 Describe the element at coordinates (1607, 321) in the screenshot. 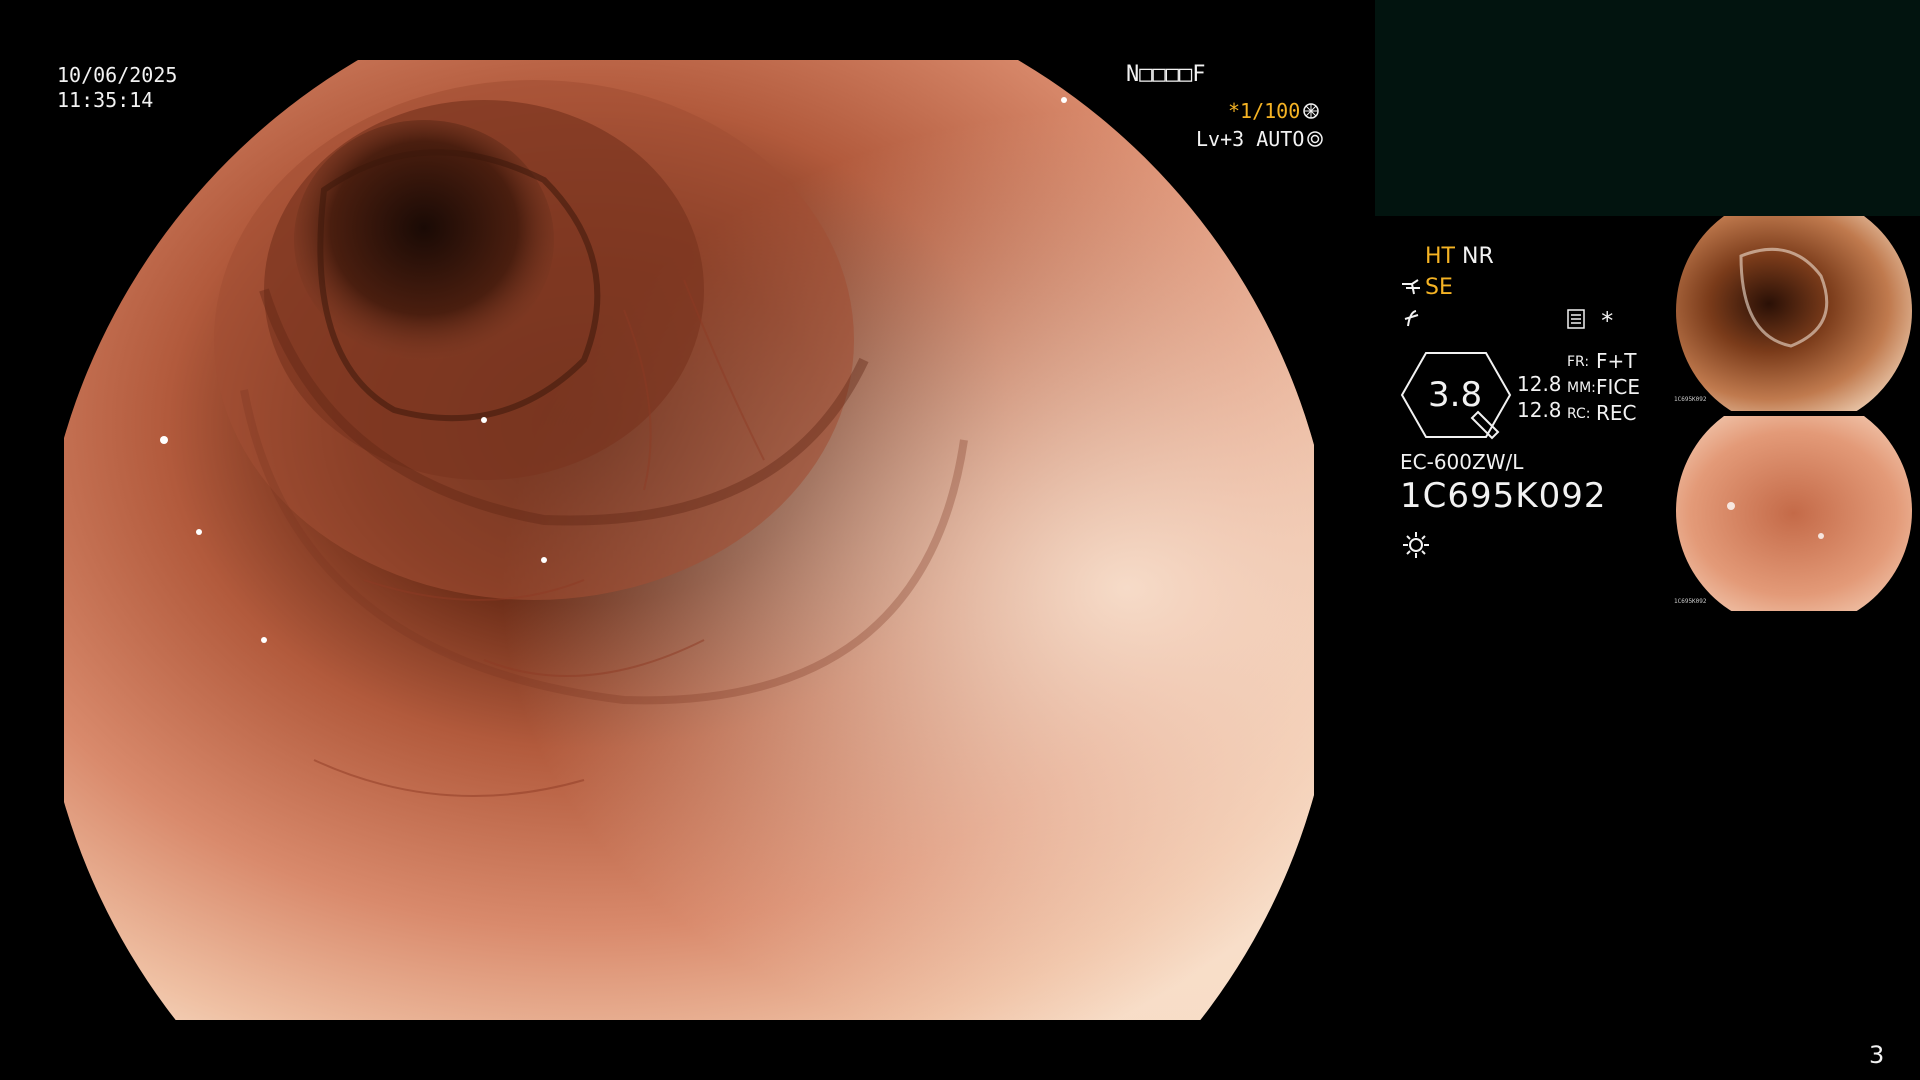

I see `asterisk-marker: *` at that location.